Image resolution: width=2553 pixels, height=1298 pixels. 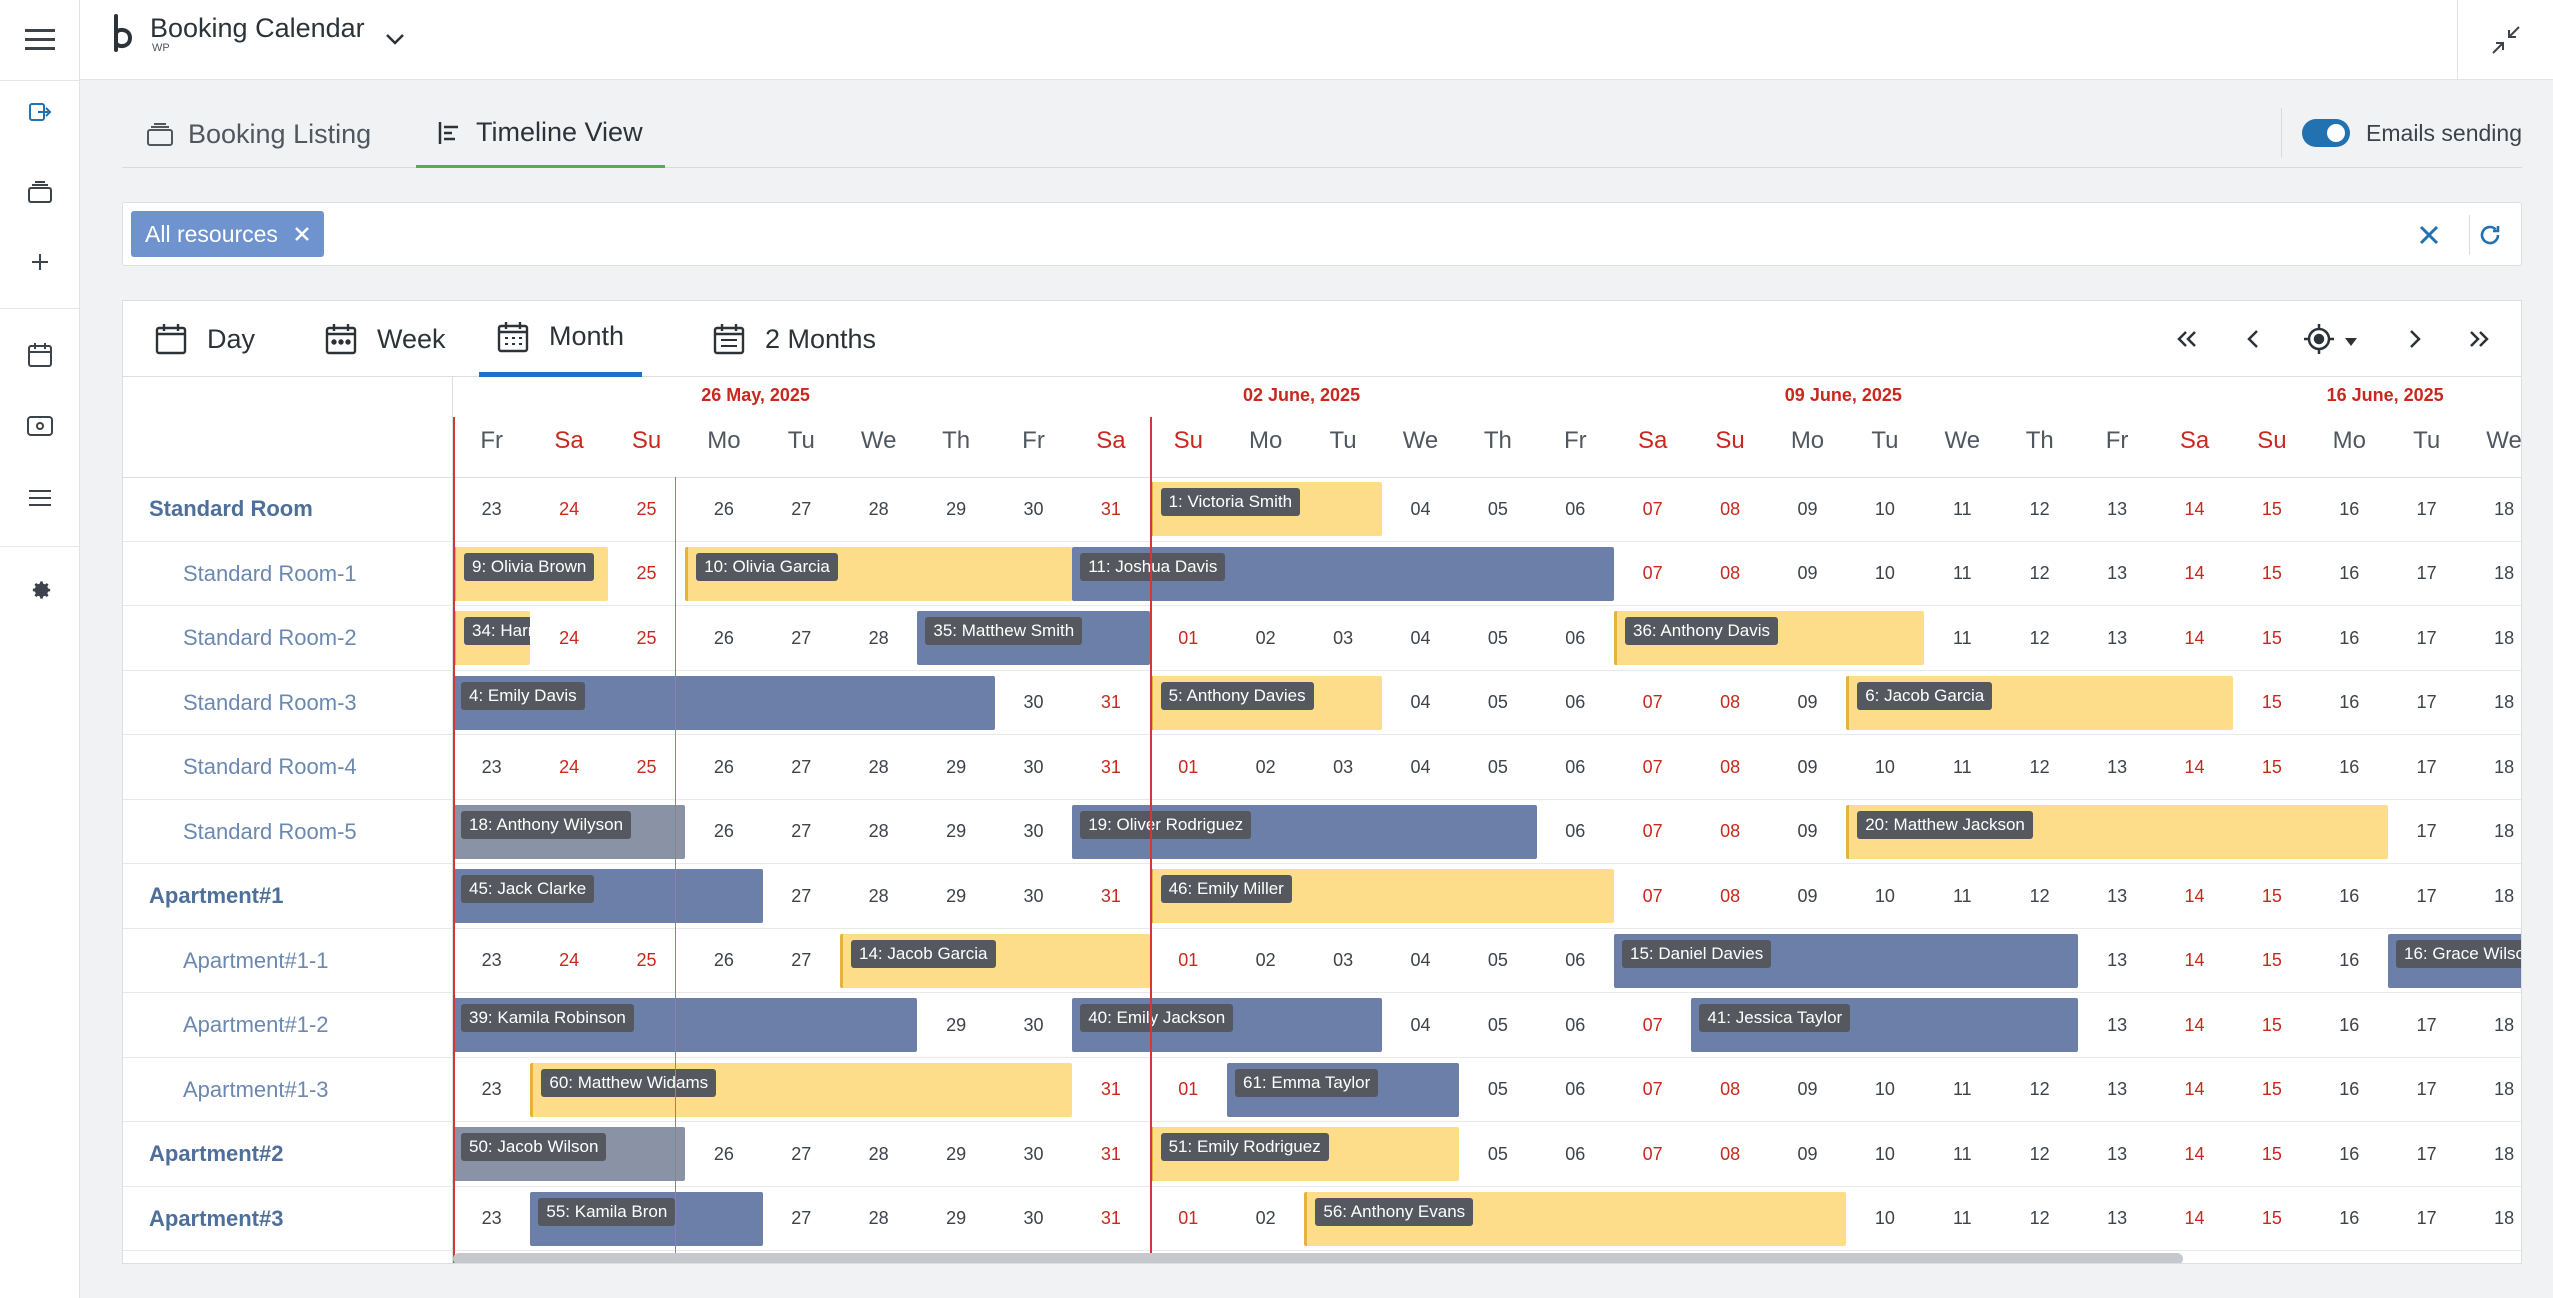 I want to click on booking-bar: 10: Olivia Garcia, so click(x=879, y=573).